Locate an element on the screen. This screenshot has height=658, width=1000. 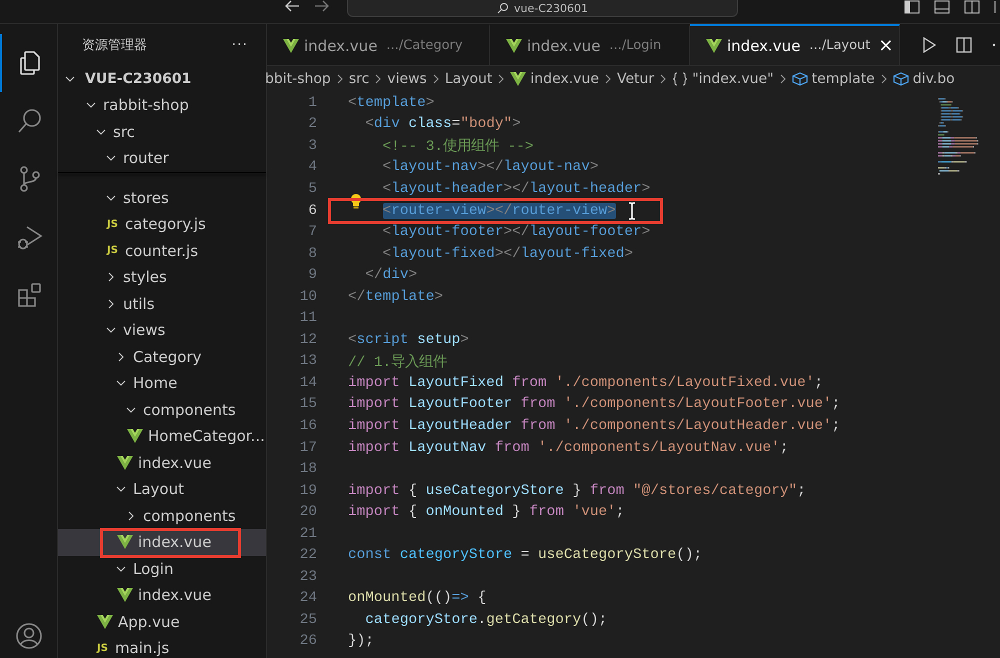
tree-item: src is located at coordinates (124, 131).